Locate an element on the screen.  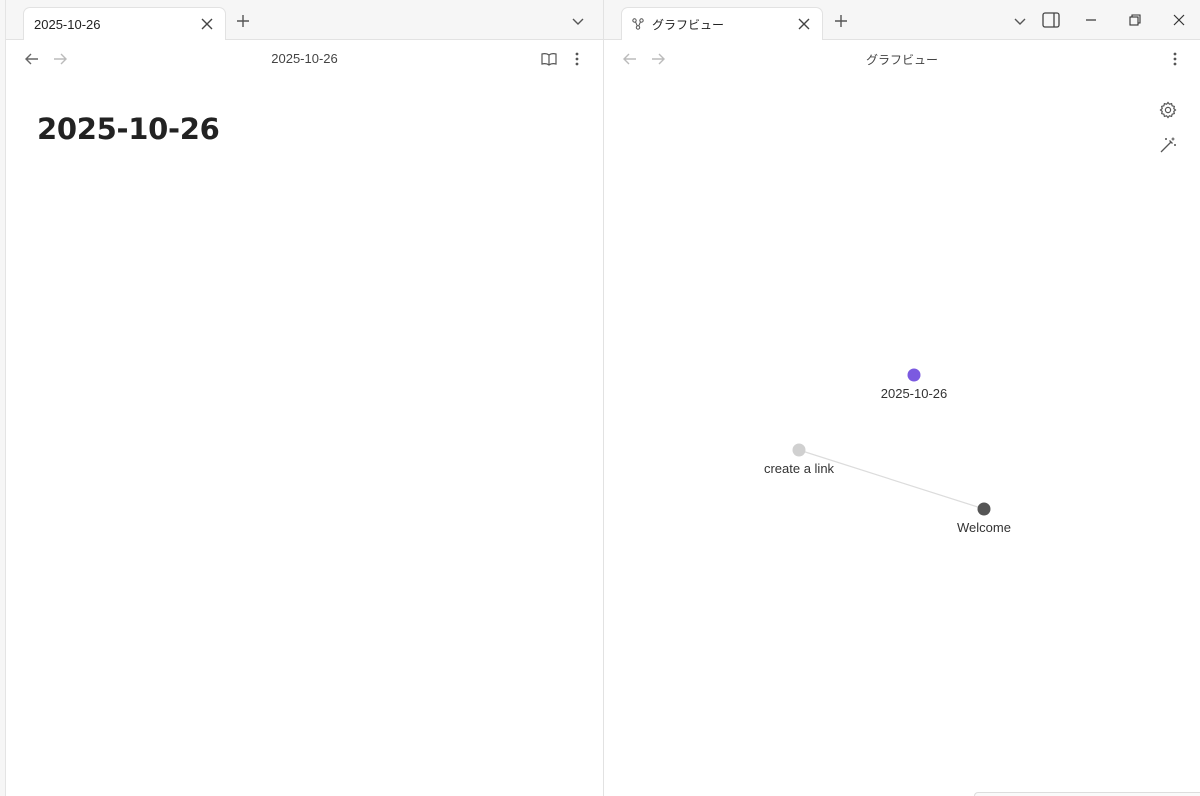
graph-node: 2025-10-26 is located at coordinates (914, 385).